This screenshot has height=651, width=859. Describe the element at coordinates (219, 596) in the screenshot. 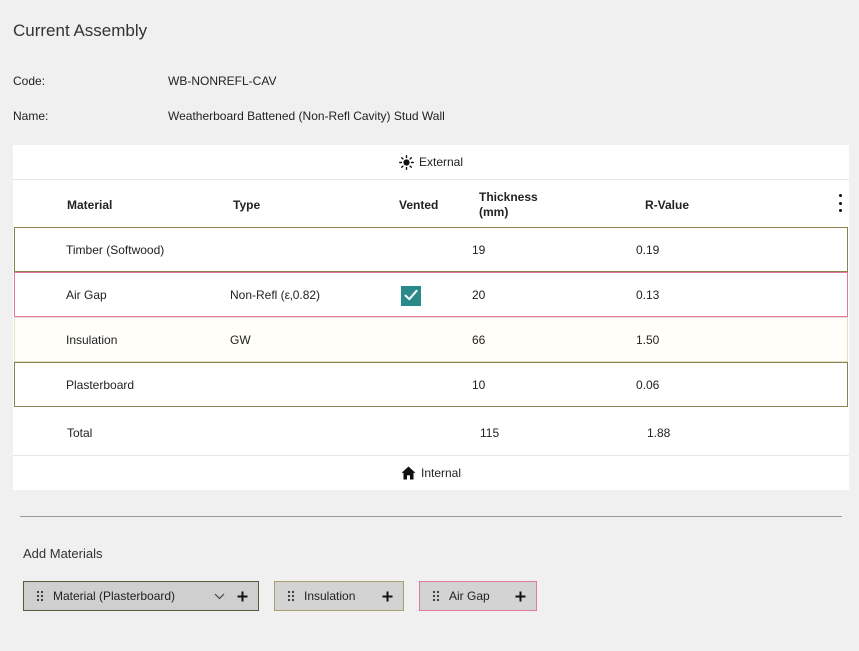

I see `chevron-down-icon` at that location.